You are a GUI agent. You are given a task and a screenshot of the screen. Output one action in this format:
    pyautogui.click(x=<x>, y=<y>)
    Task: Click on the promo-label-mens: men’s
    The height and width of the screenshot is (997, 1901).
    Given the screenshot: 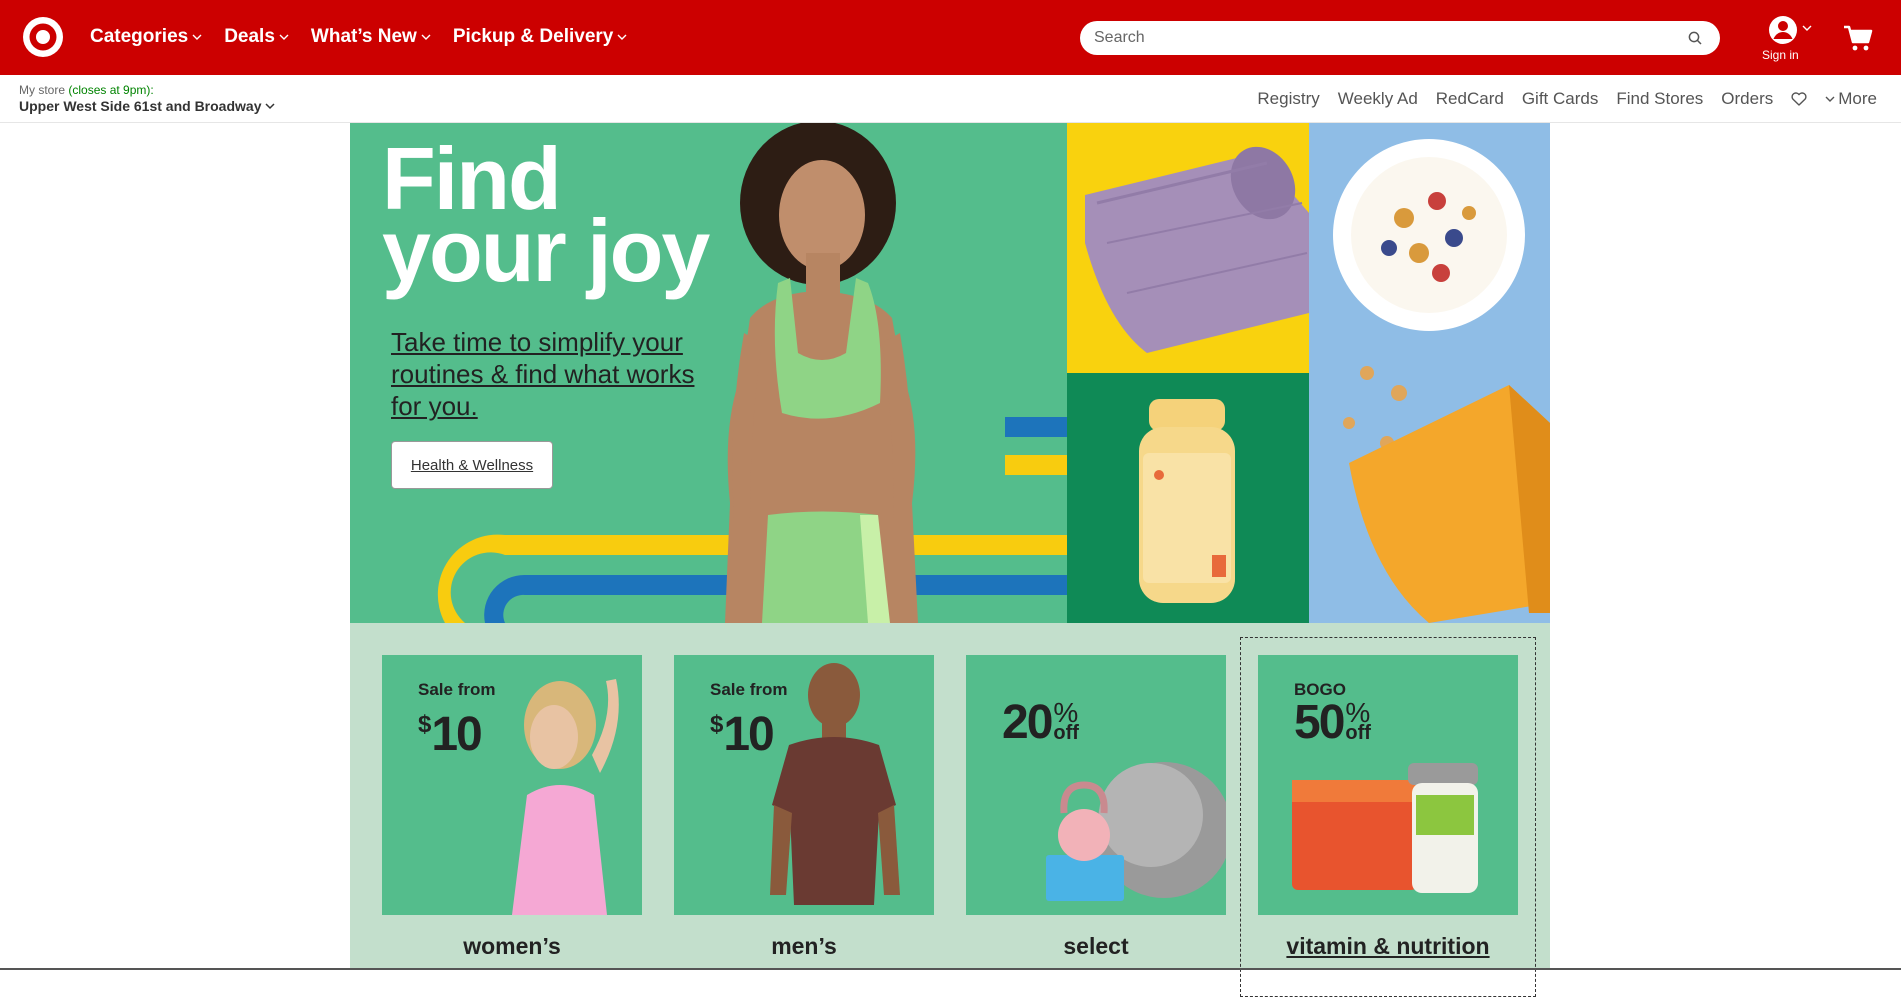 What is the action you would take?
    pyautogui.click(x=804, y=946)
    